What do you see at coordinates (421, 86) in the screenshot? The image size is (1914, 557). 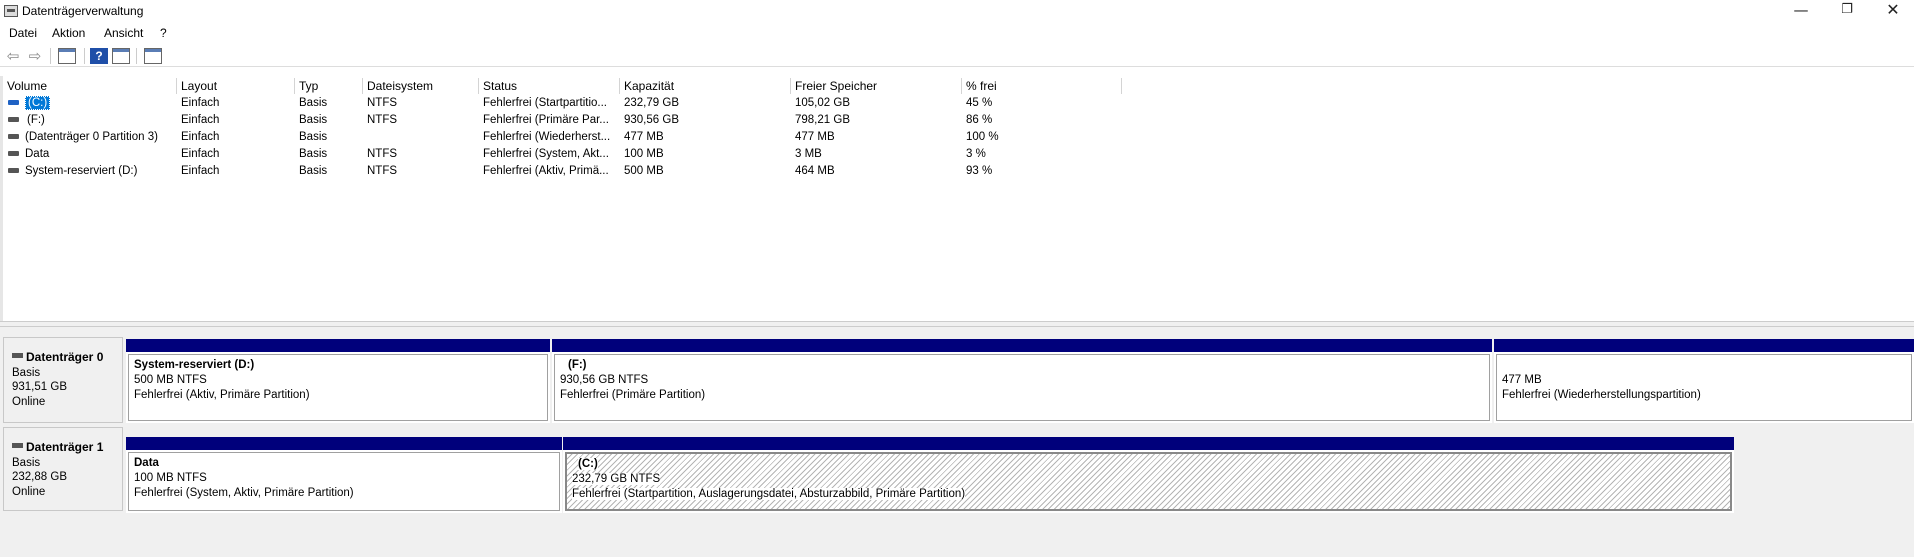 I see `column-header-dateisystem: Dateisystem` at bounding box center [421, 86].